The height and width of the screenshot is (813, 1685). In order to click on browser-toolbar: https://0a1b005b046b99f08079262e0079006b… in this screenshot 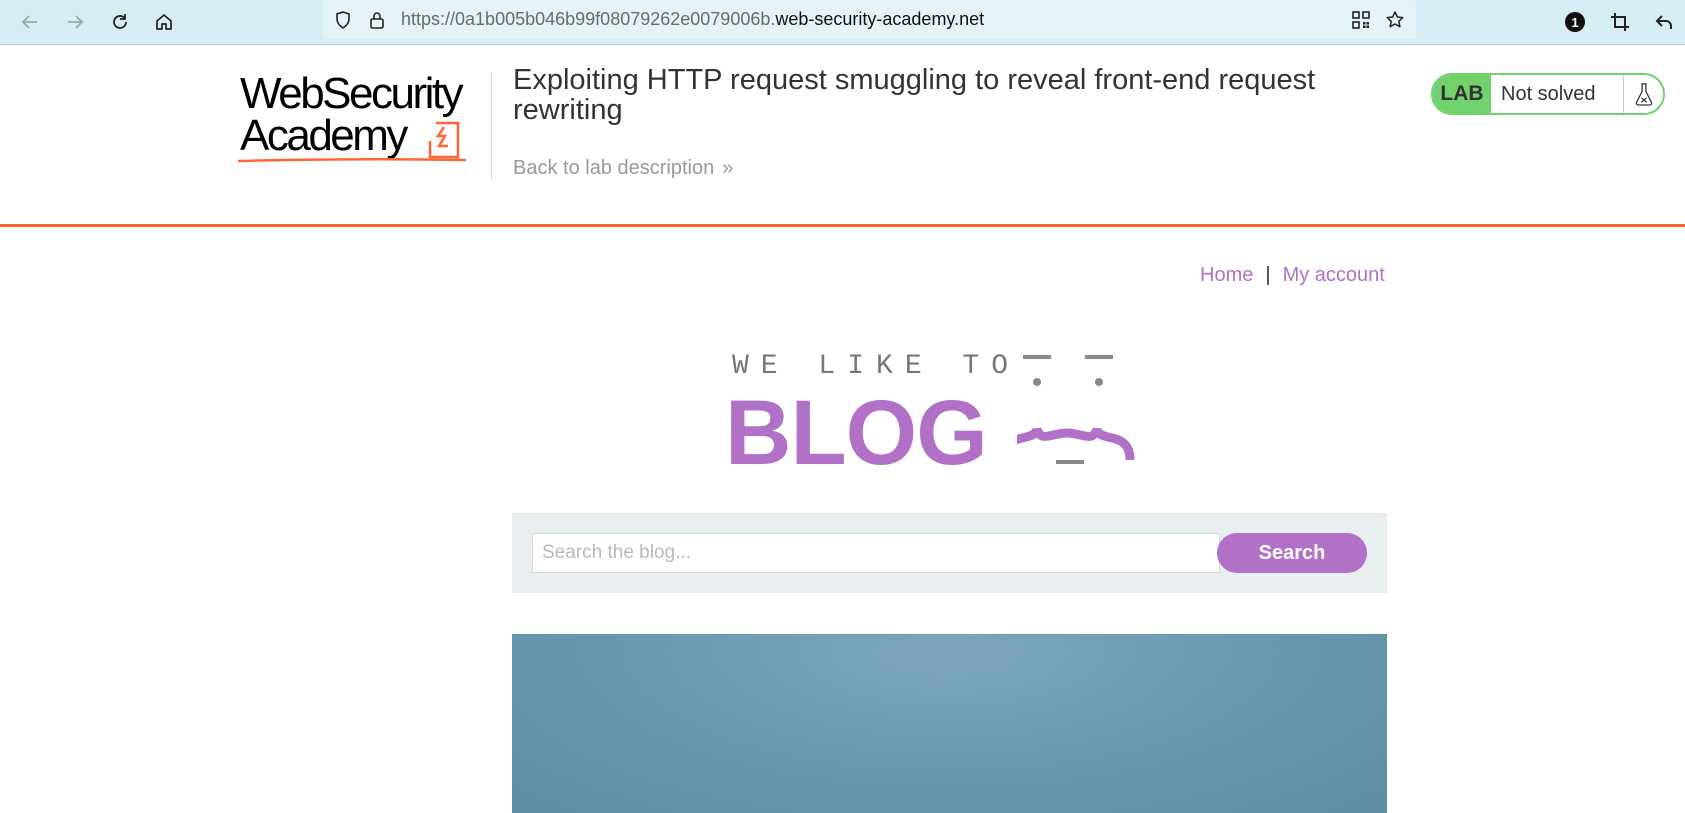, I will do `click(842, 22)`.